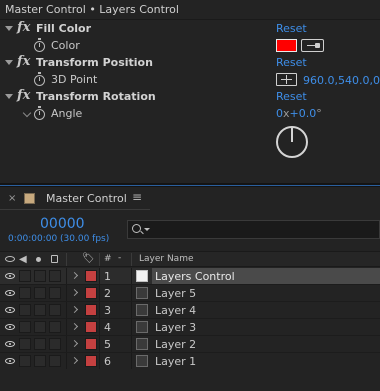 The width and height of the screenshot is (380, 391). Describe the element at coordinates (292, 142) in the screenshot. I see `angle-dial` at that location.